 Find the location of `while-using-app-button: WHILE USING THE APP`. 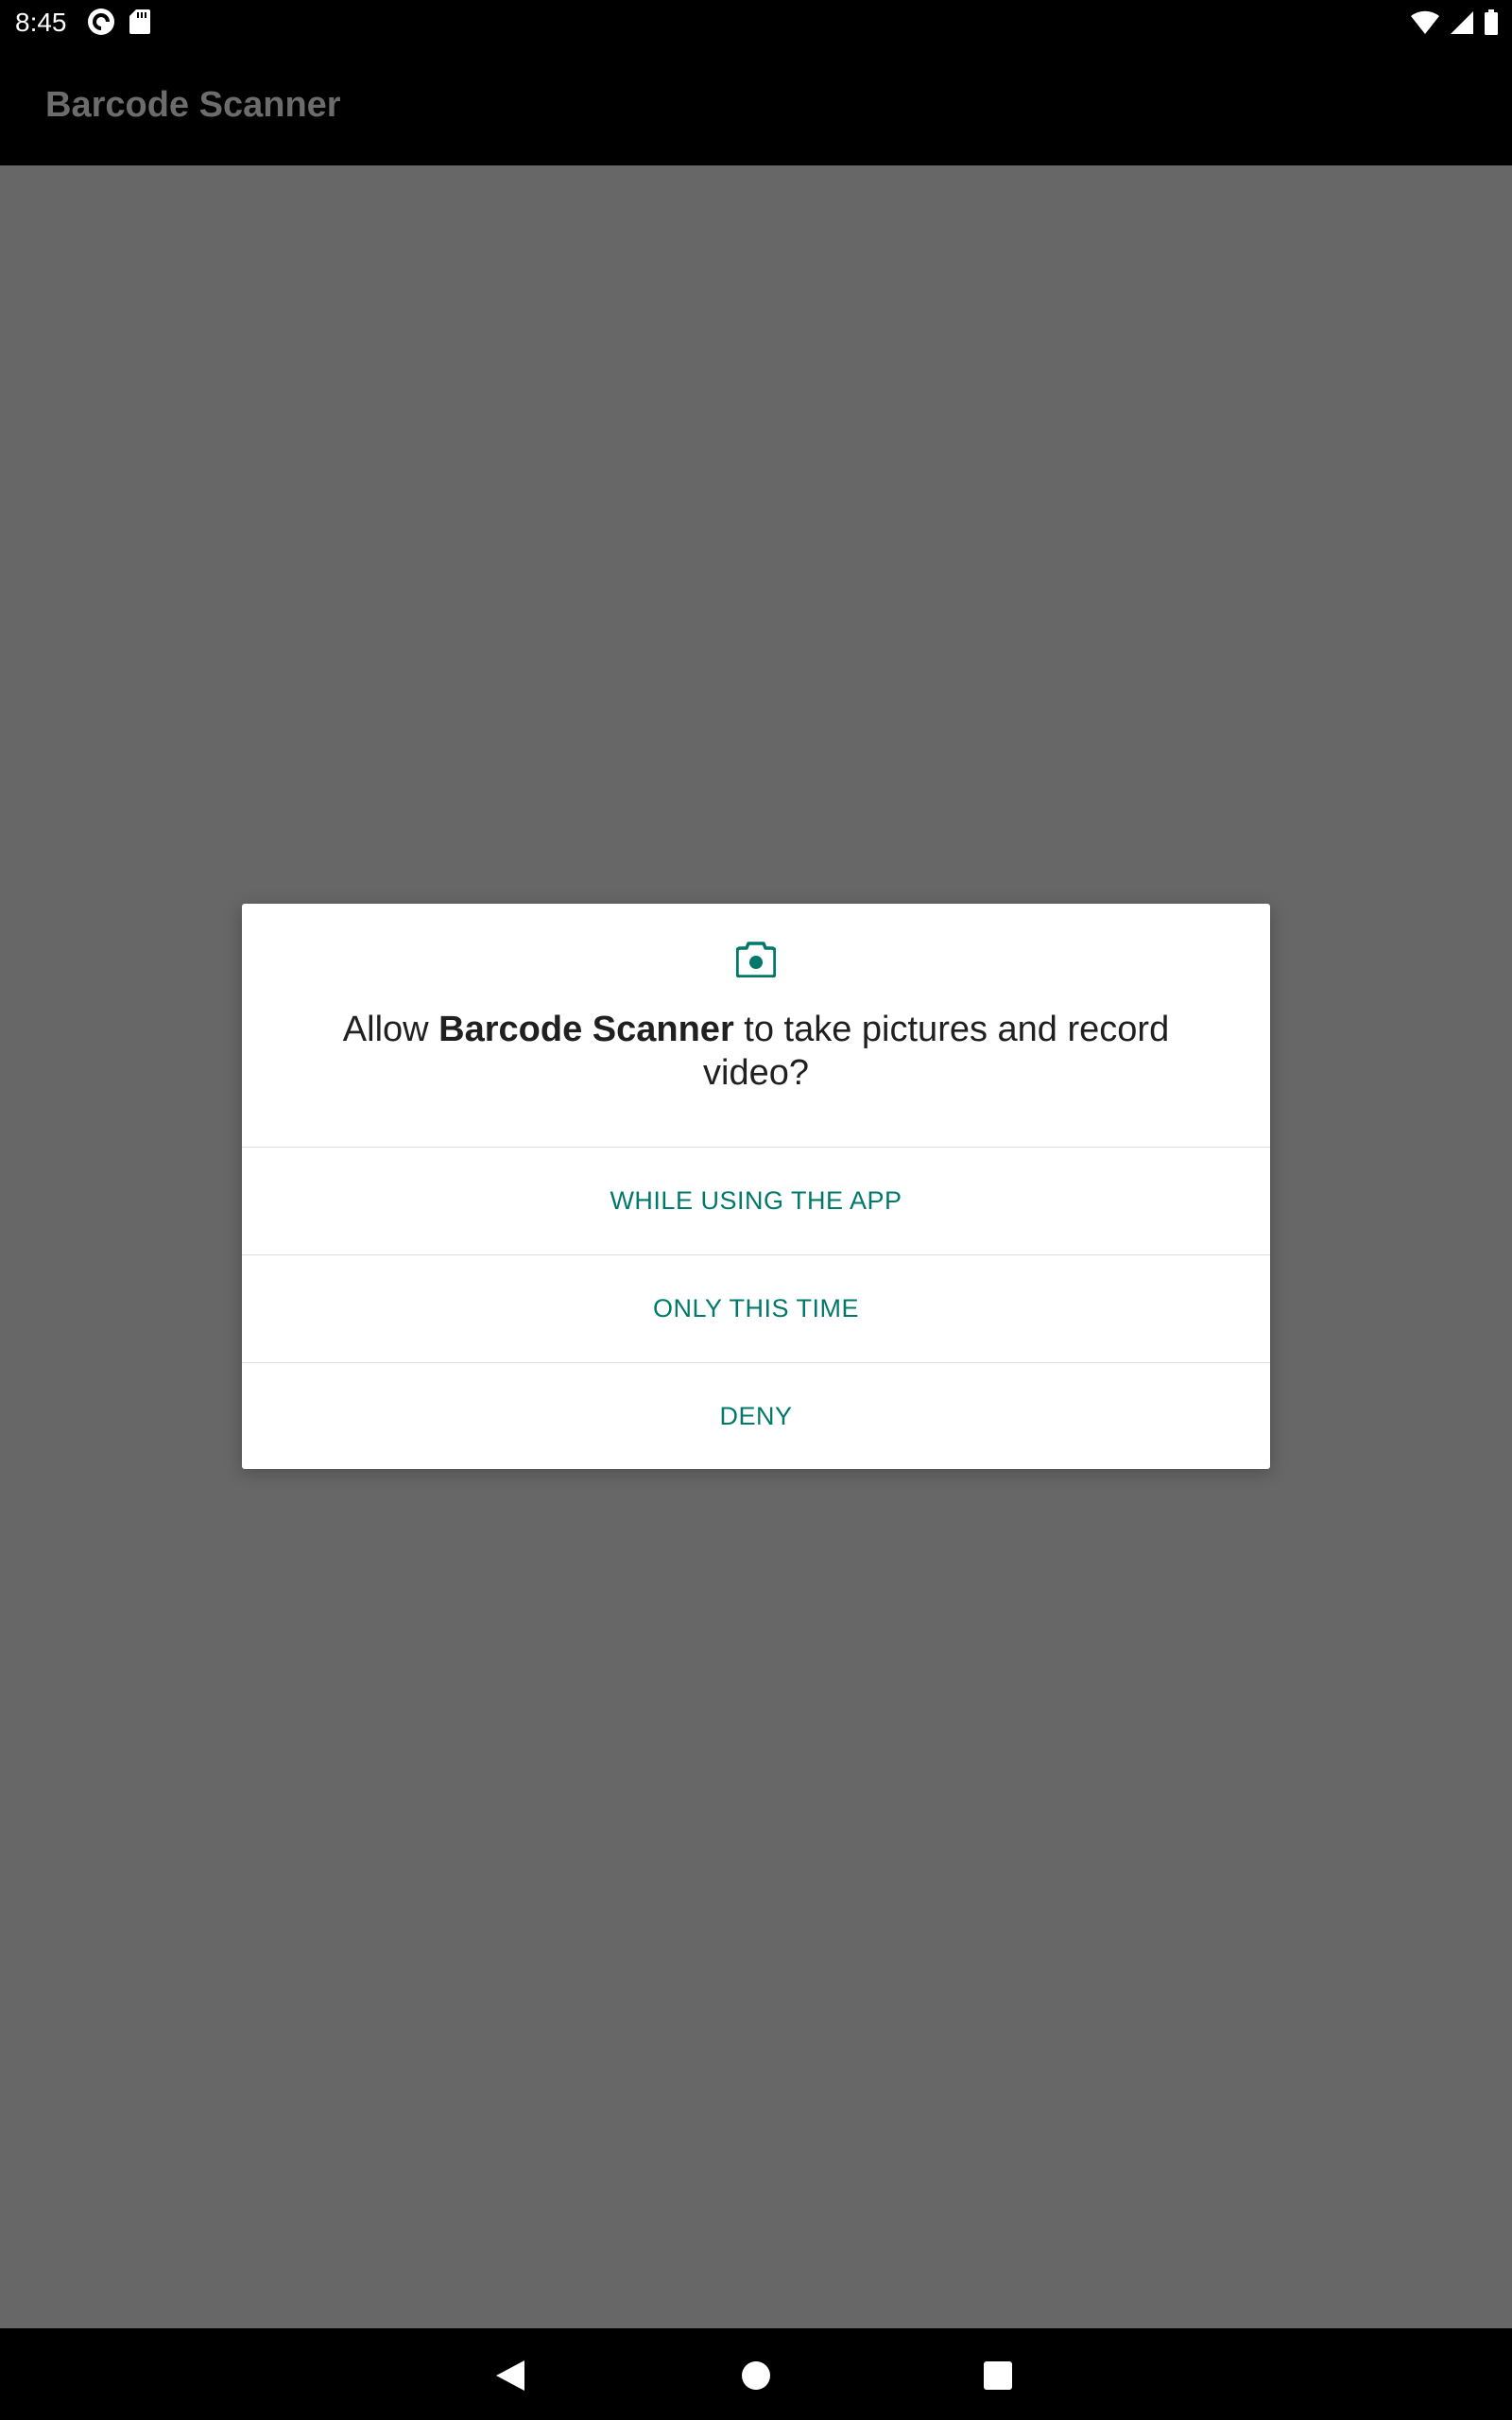

while-using-app-button: WHILE USING THE APP is located at coordinates (756, 1201).